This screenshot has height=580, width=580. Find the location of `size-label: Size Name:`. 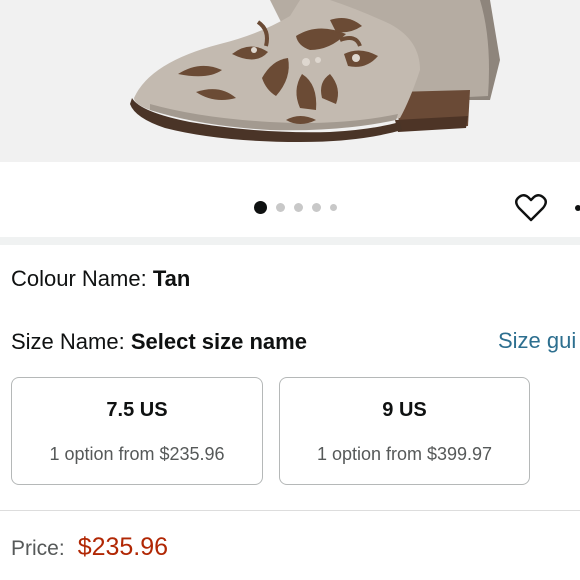

size-label: Size Name: is located at coordinates (68, 341).